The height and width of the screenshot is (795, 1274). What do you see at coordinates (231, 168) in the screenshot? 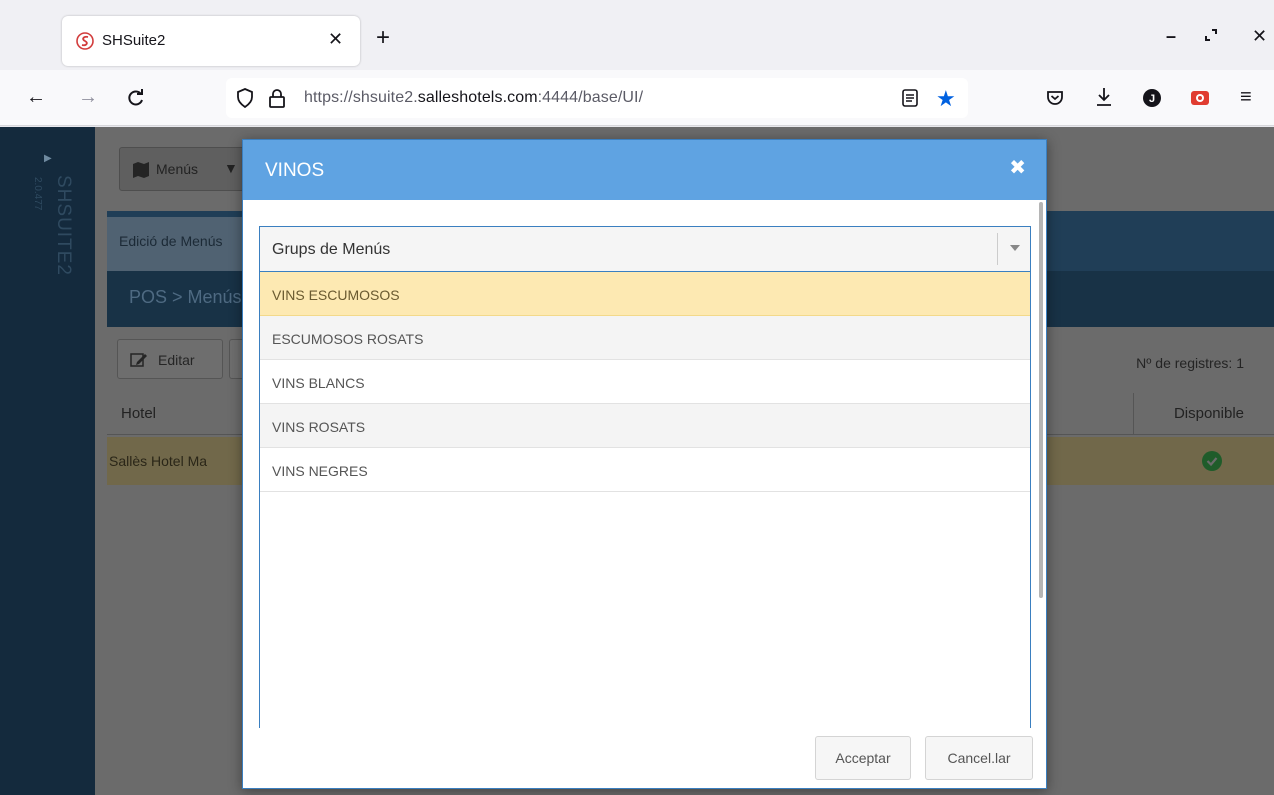
I see `caret-down-icon: ▼` at bounding box center [231, 168].